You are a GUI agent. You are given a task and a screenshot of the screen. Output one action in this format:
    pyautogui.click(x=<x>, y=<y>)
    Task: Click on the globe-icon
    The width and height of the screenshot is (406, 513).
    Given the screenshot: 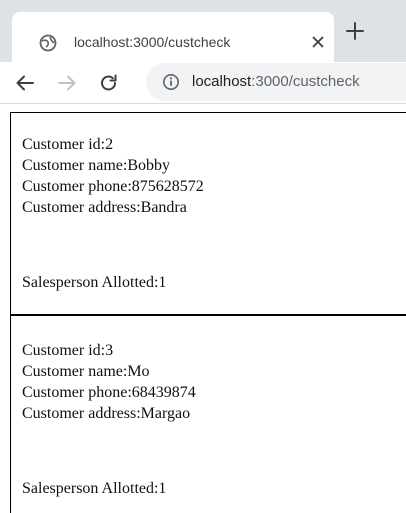 What is the action you would take?
    pyautogui.click(x=48, y=43)
    